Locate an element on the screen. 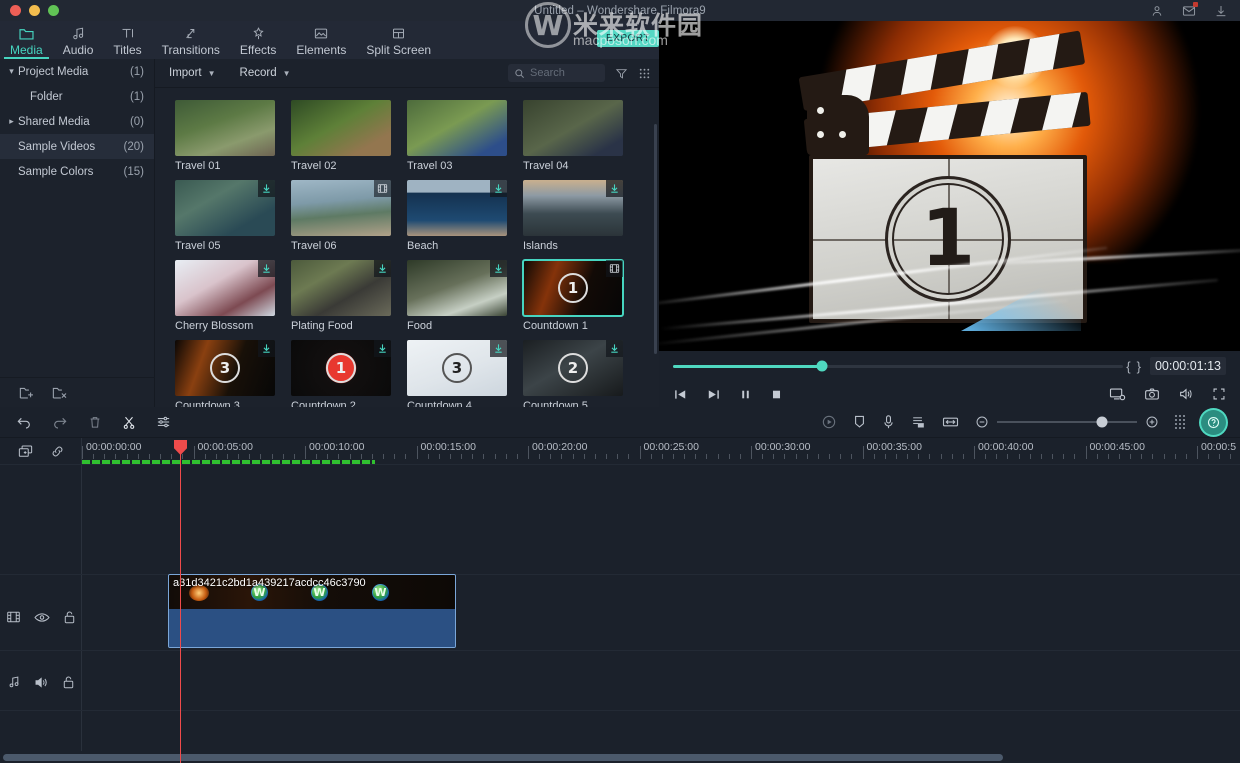  media-item: Travel 04 is located at coordinates (573, 136).